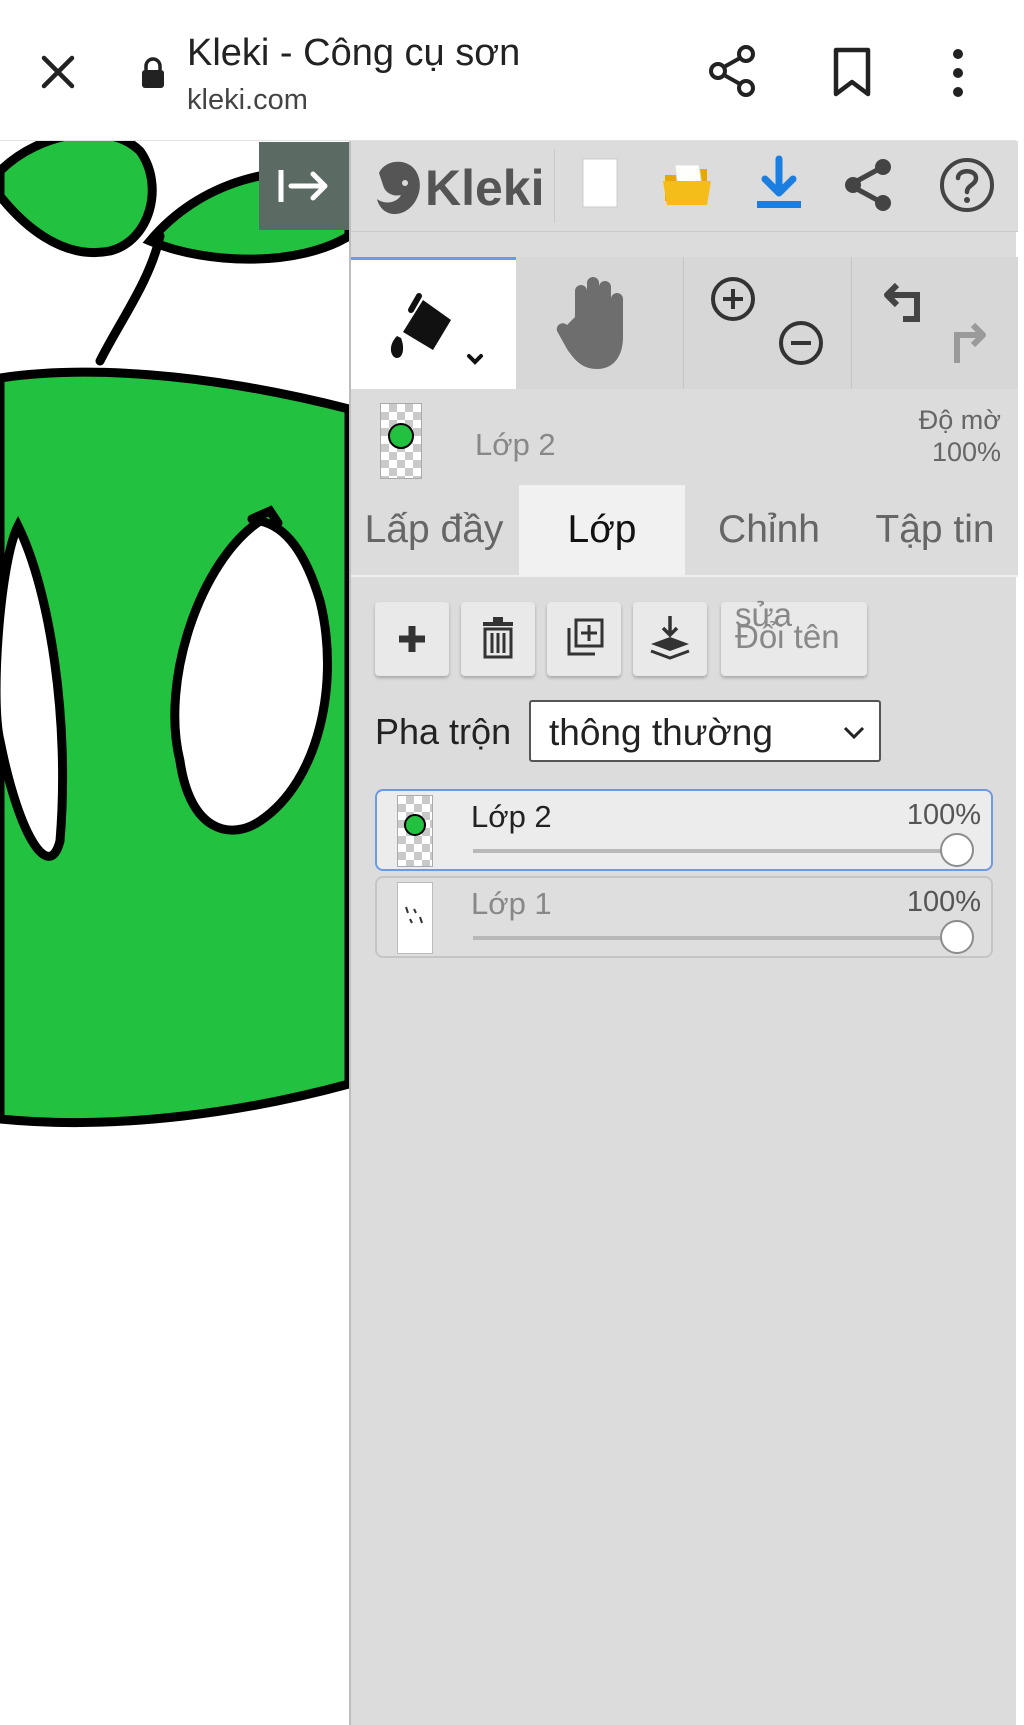 Image resolution: width=1024 pixels, height=1725 pixels. I want to click on current-layer-thumbnail, so click(401, 441).